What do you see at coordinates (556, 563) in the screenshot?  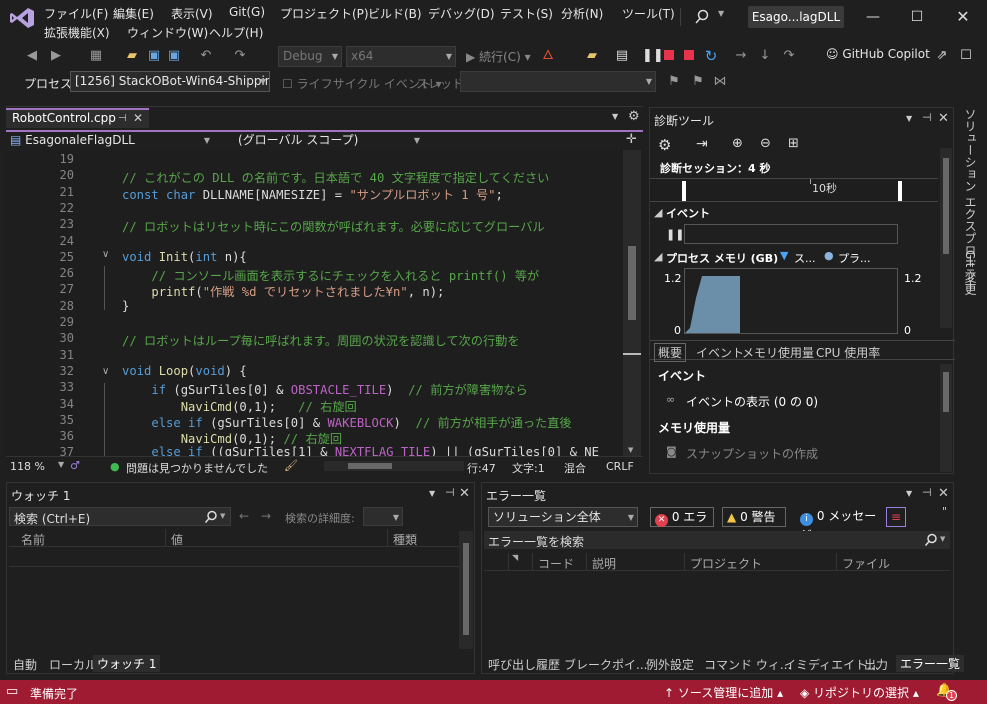 I see `col-code: コード` at bounding box center [556, 563].